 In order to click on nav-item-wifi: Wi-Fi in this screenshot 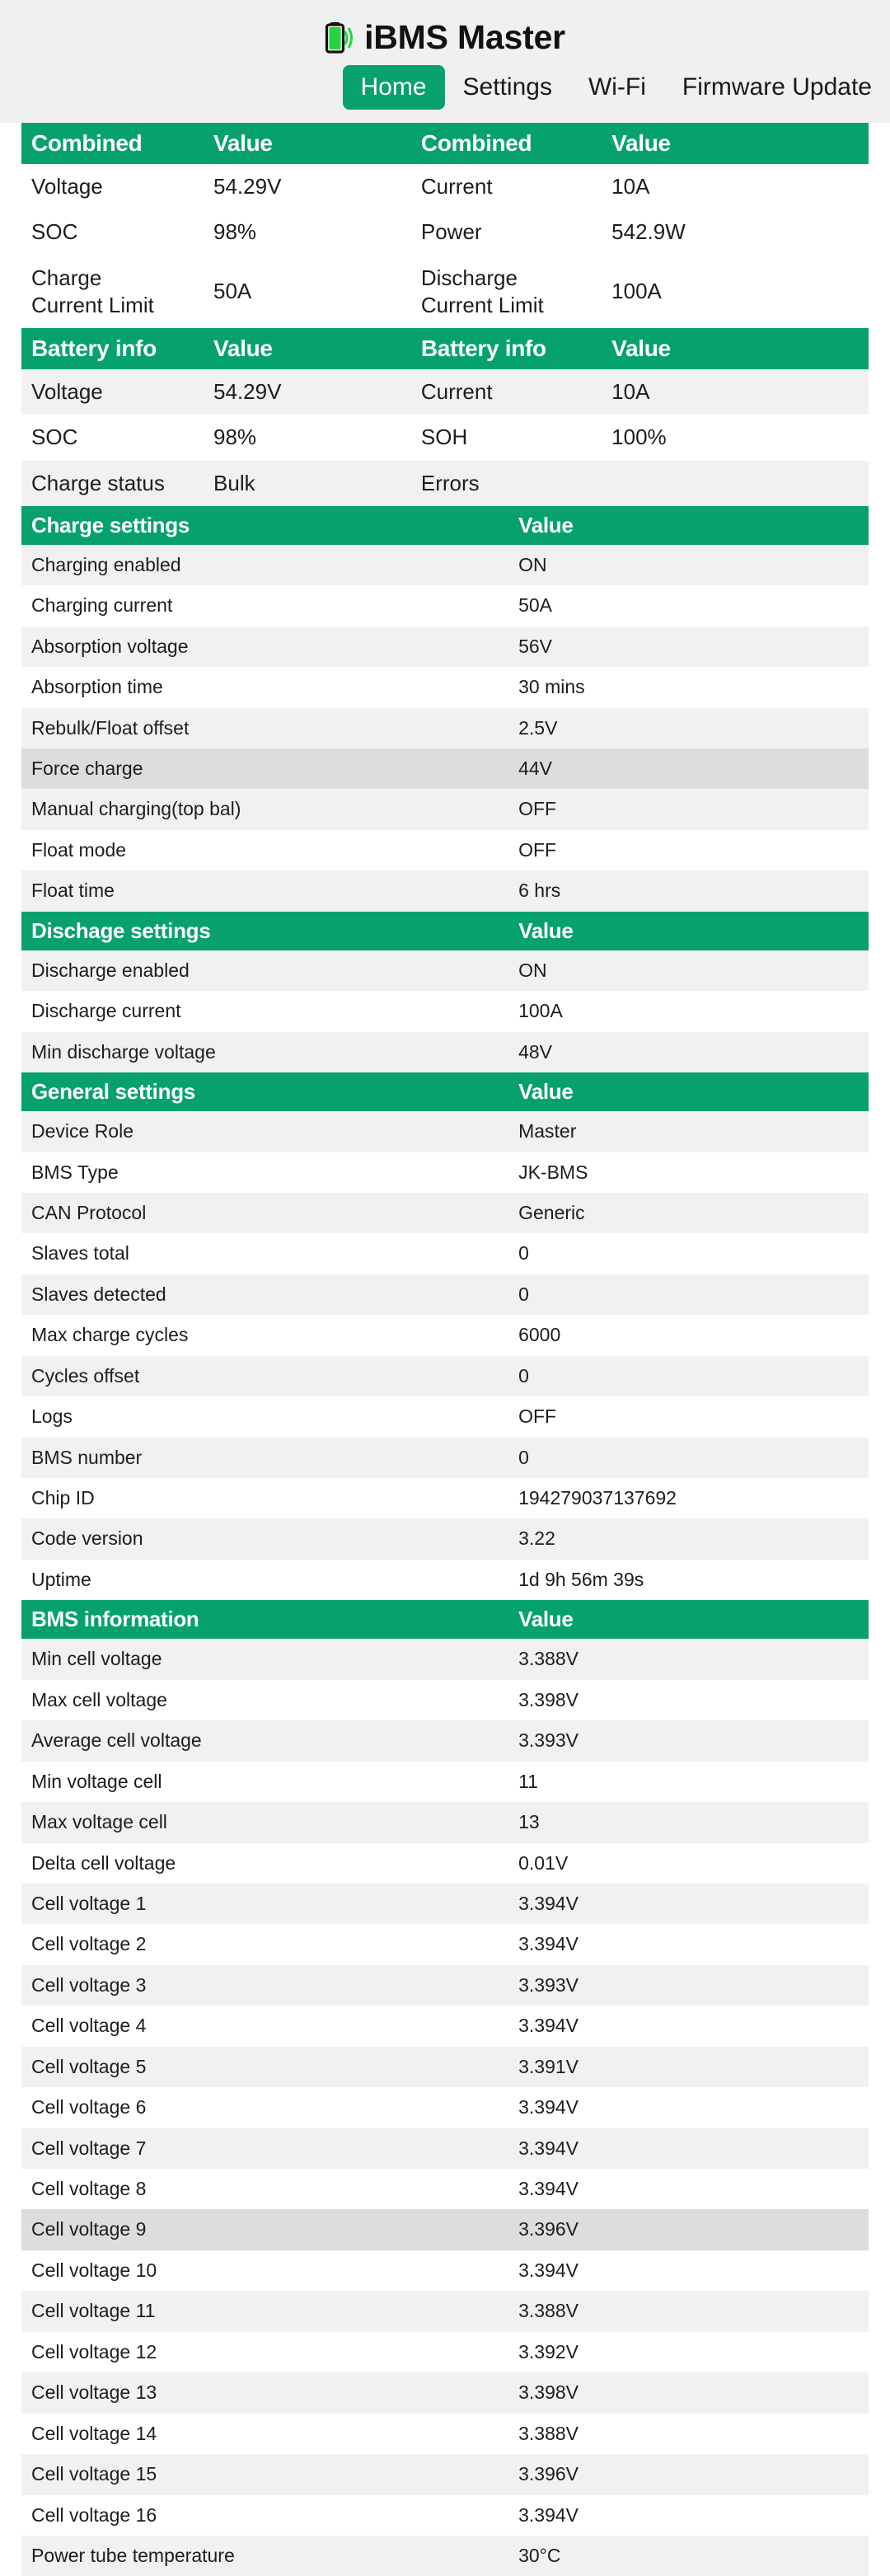, I will do `click(617, 87)`.